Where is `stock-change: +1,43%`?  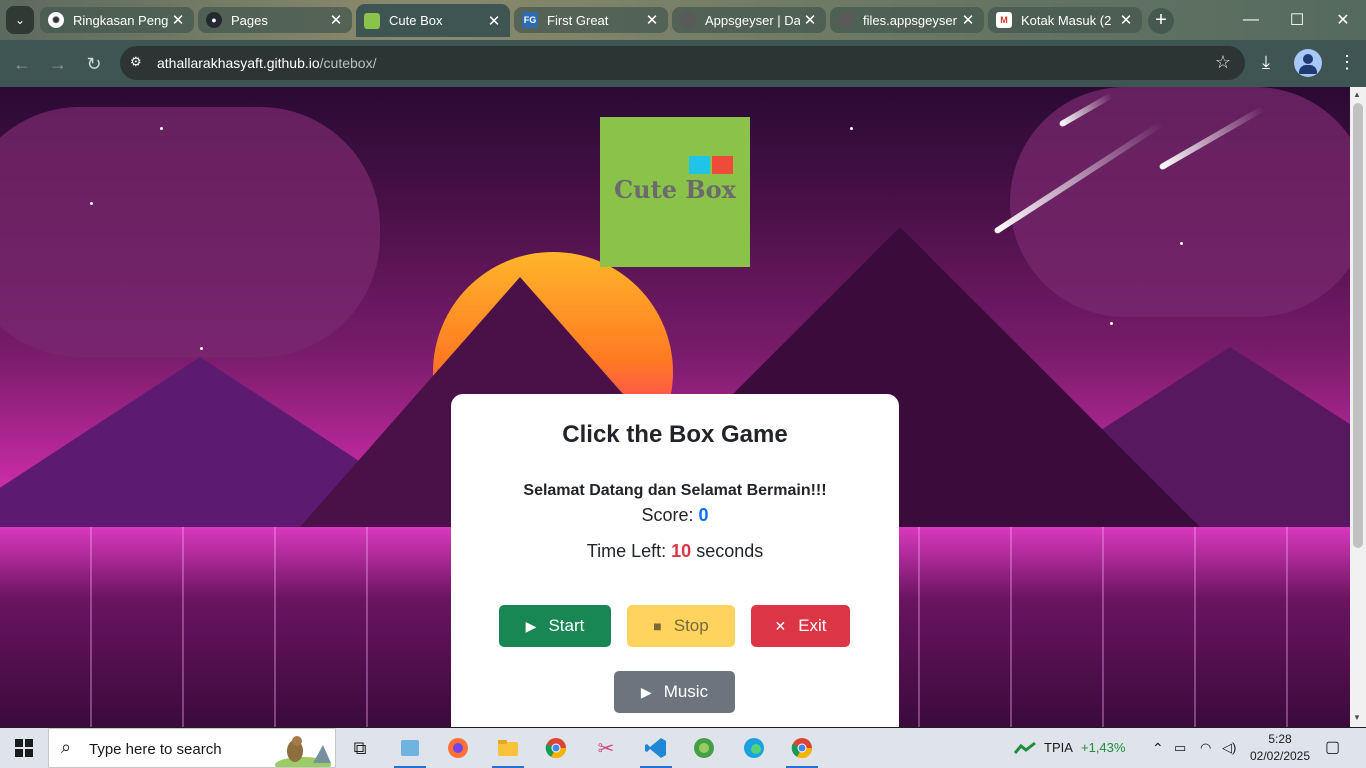 stock-change: +1,43% is located at coordinates (1103, 747).